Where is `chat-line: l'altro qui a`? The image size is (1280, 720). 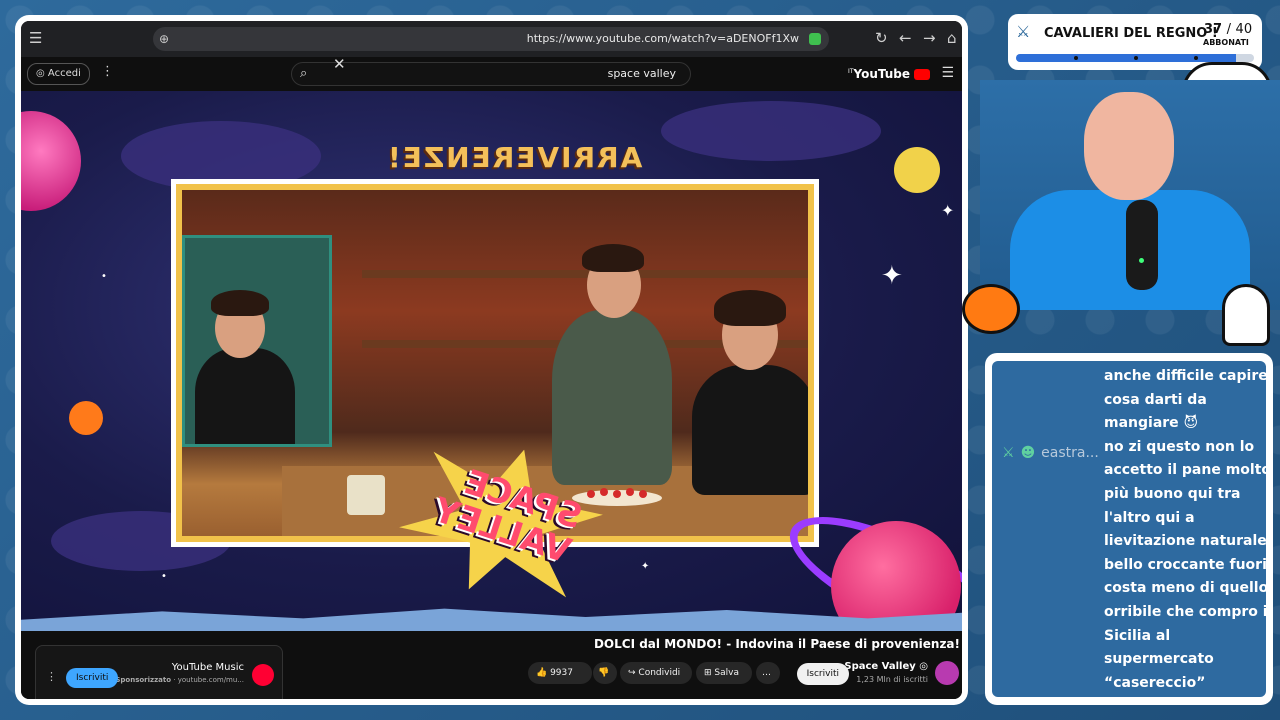 chat-line: l'altro qui a is located at coordinates (1149, 517).